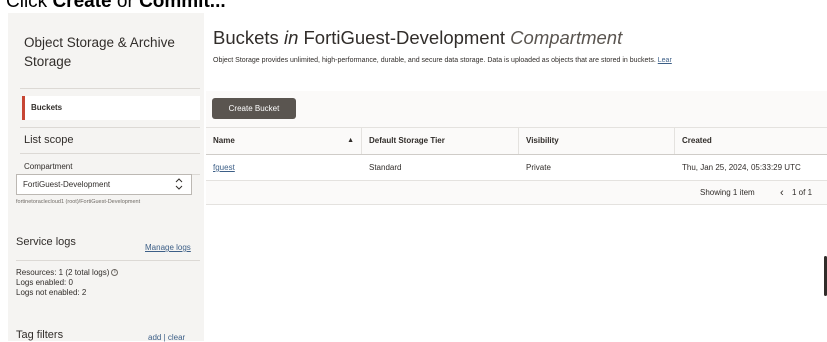 This screenshot has height=342, width=827. What do you see at coordinates (538, 167) in the screenshot?
I see `bucket-visibility: Private` at bounding box center [538, 167].